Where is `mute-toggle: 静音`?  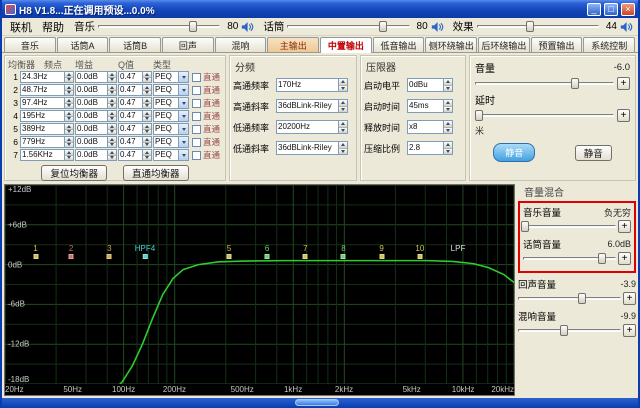 mute-toggle: 静音 is located at coordinates (514, 152).